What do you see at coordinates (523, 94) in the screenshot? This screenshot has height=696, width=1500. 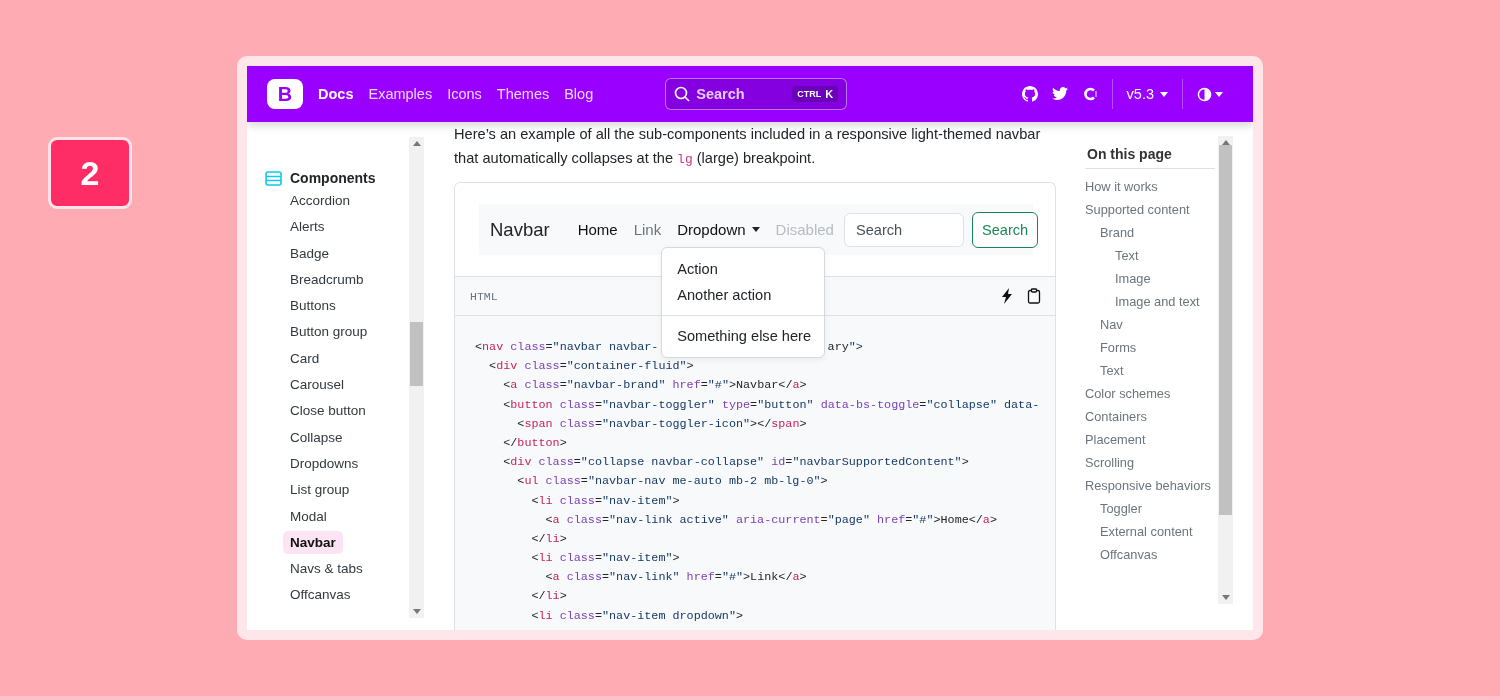 I see `header-link: Themes` at bounding box center [523, 94].